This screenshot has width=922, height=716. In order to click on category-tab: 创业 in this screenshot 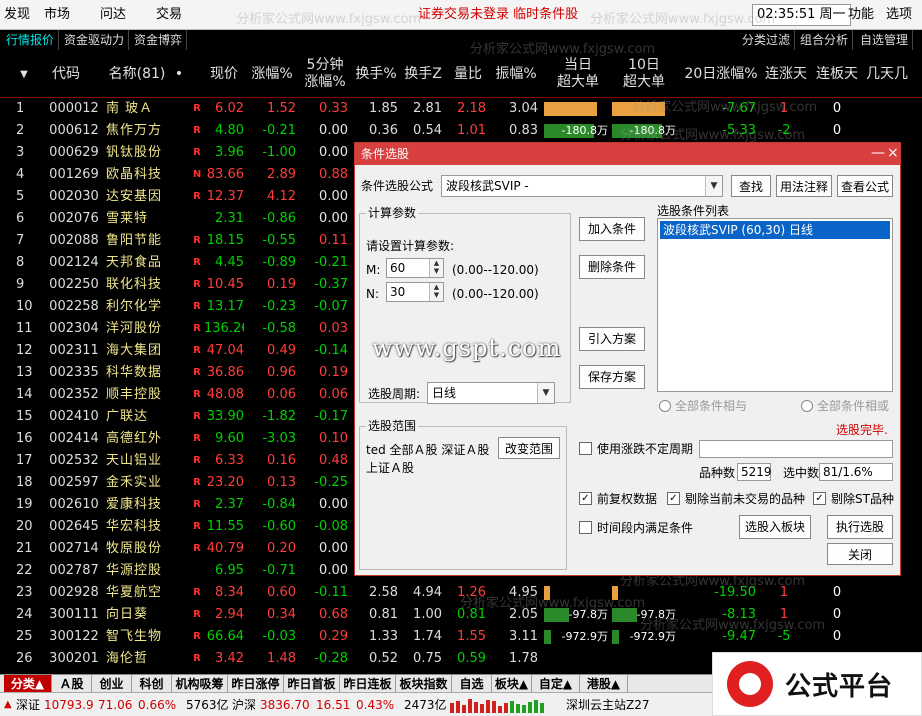, I will do `click(112, 684)`.